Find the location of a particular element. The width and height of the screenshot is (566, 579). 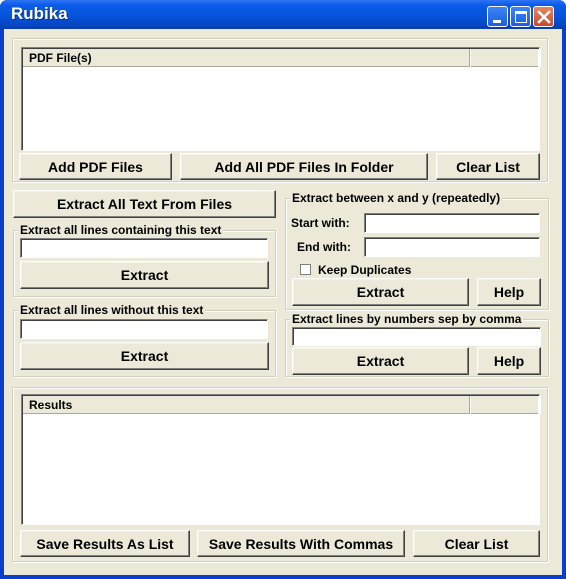

save-results-with-commas-button: Save Results With Commas is located at coordinates (301, 543).